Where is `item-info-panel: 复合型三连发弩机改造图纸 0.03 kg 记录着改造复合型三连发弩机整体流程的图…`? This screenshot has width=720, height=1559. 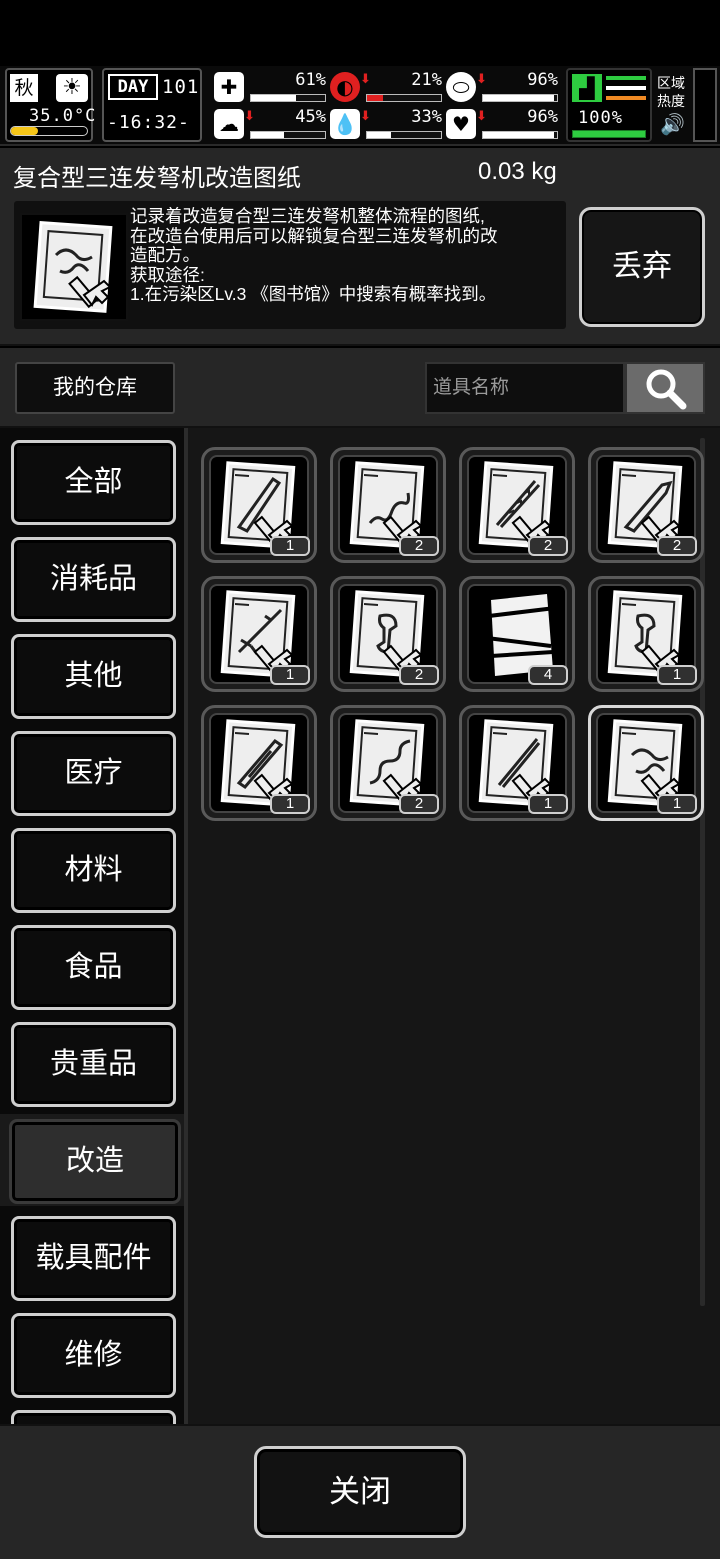 item-info-panel: 复合型三连发弩机改造图纸 0.03 kg 记录着改造复合型三连发弩机整体流程的图… is located at coordinates (360, 247).